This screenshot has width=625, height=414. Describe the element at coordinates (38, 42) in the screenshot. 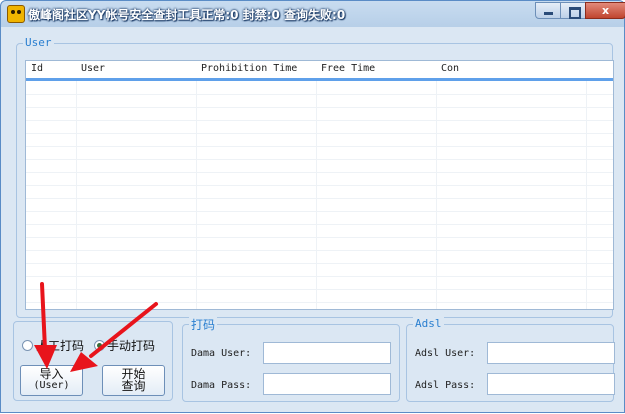

I see `user-group-title: User` at that location.